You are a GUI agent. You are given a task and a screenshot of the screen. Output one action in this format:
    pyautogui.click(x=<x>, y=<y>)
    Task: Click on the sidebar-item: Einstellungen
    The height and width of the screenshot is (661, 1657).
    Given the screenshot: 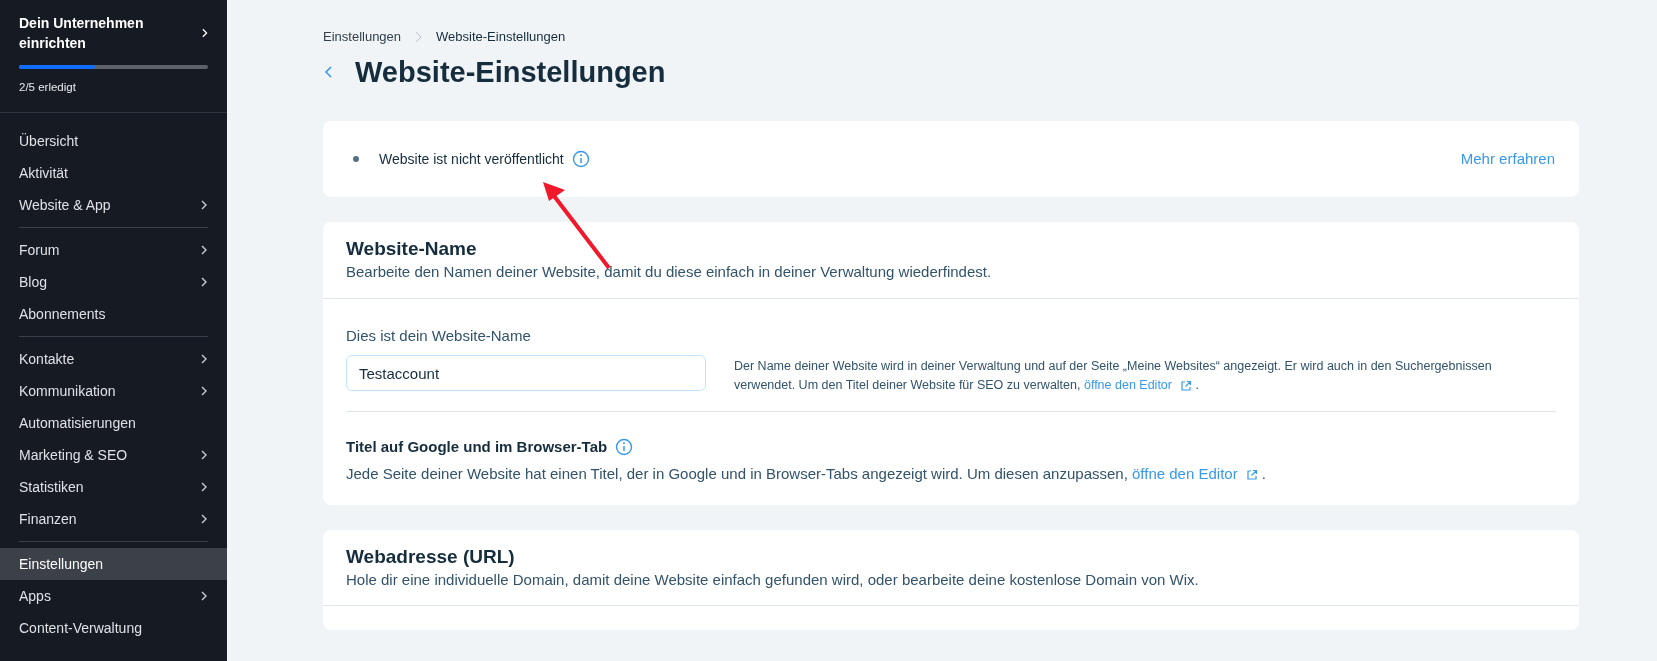 What is the action you would take?
    pyautogui.click(x=113, y=564)
    